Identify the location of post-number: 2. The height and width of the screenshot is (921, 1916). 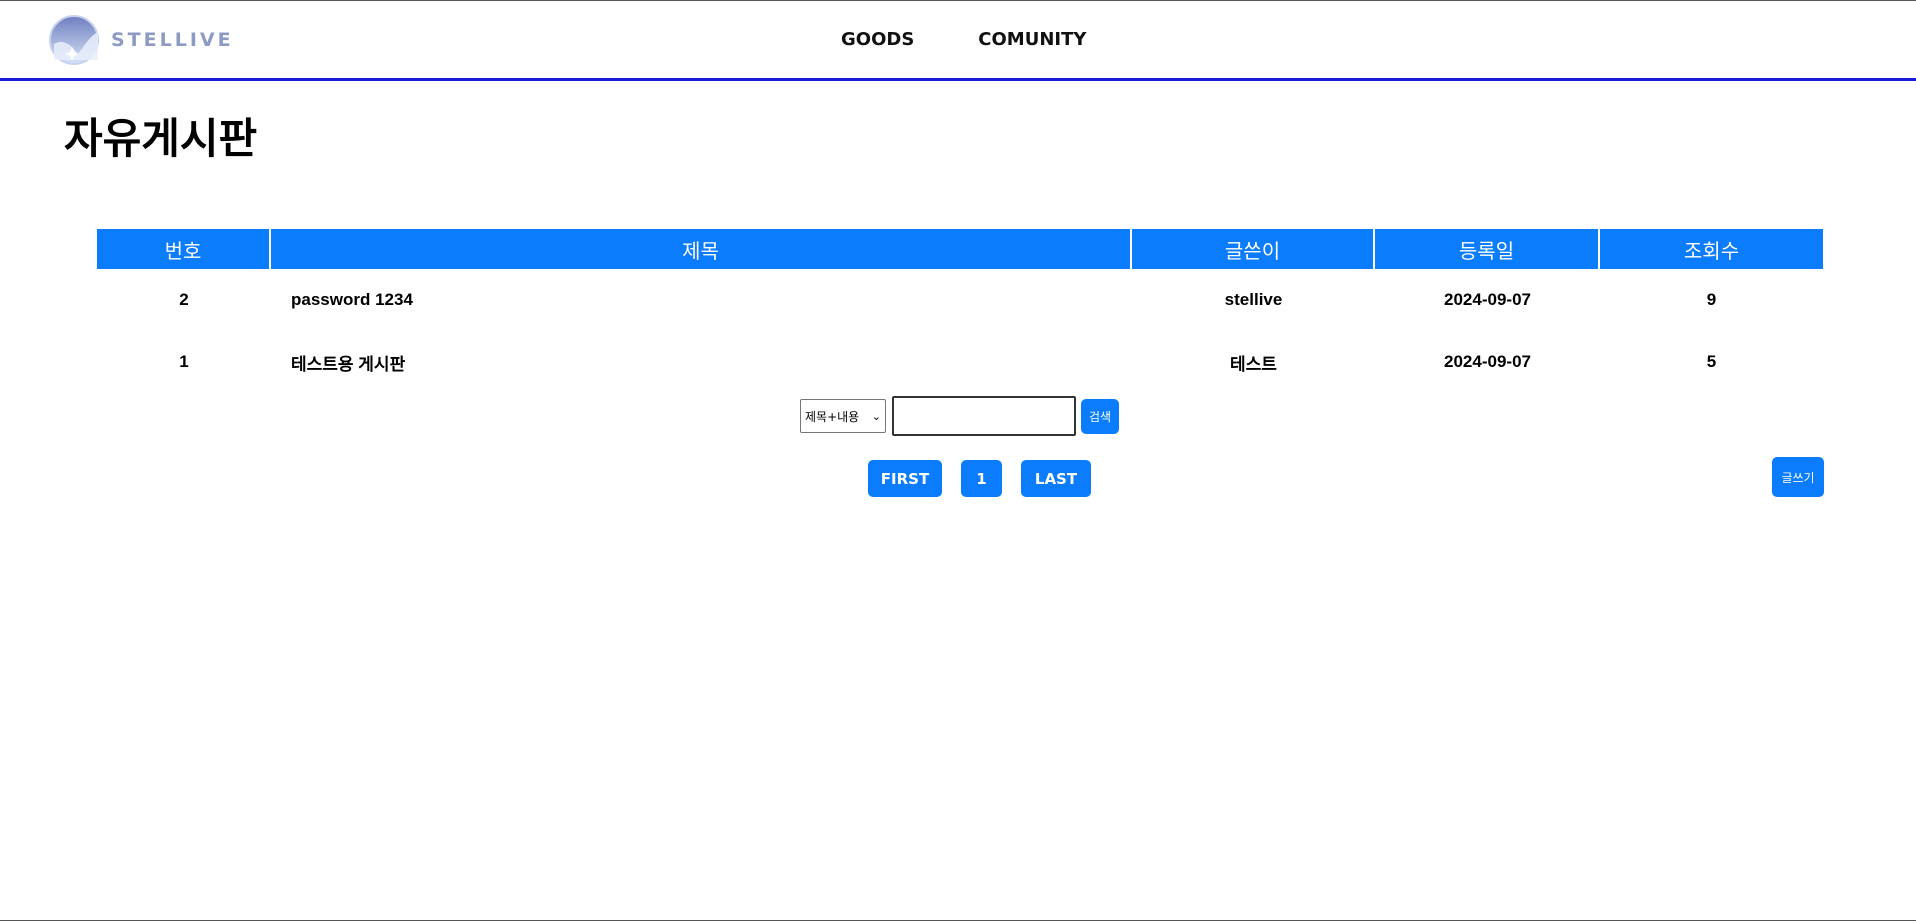
(184, 299).